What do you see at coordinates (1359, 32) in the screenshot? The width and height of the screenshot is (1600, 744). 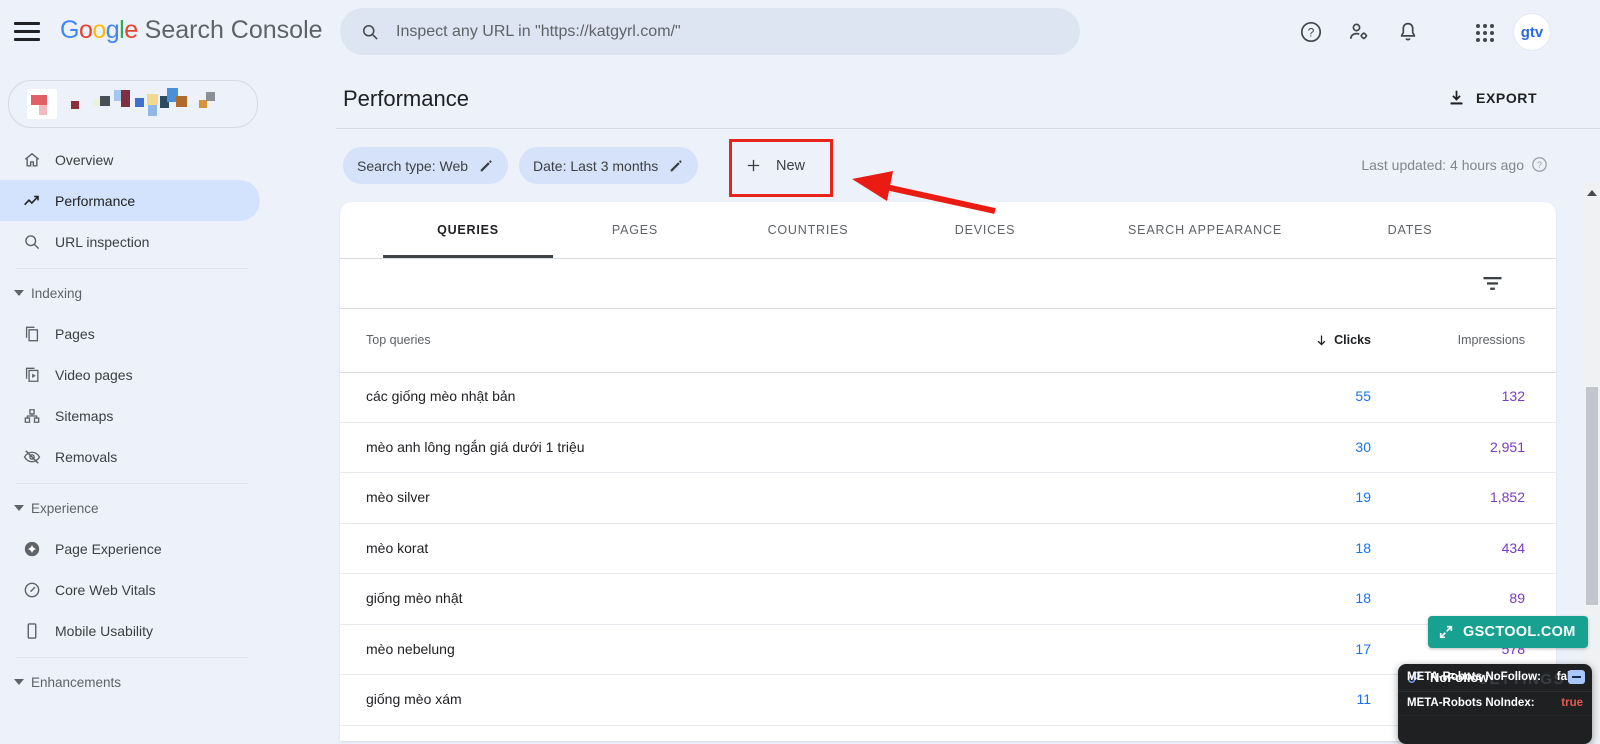 I see `manage-users-icon` at bounding box center [1359, 32].